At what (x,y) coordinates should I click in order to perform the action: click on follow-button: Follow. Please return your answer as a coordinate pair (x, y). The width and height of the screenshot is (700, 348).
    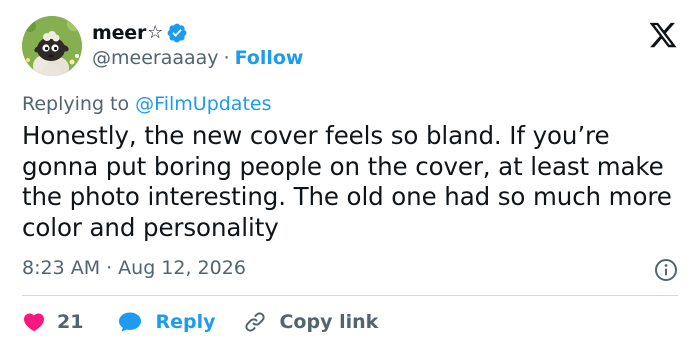
    Looking at the image, I should click on (269, 58).